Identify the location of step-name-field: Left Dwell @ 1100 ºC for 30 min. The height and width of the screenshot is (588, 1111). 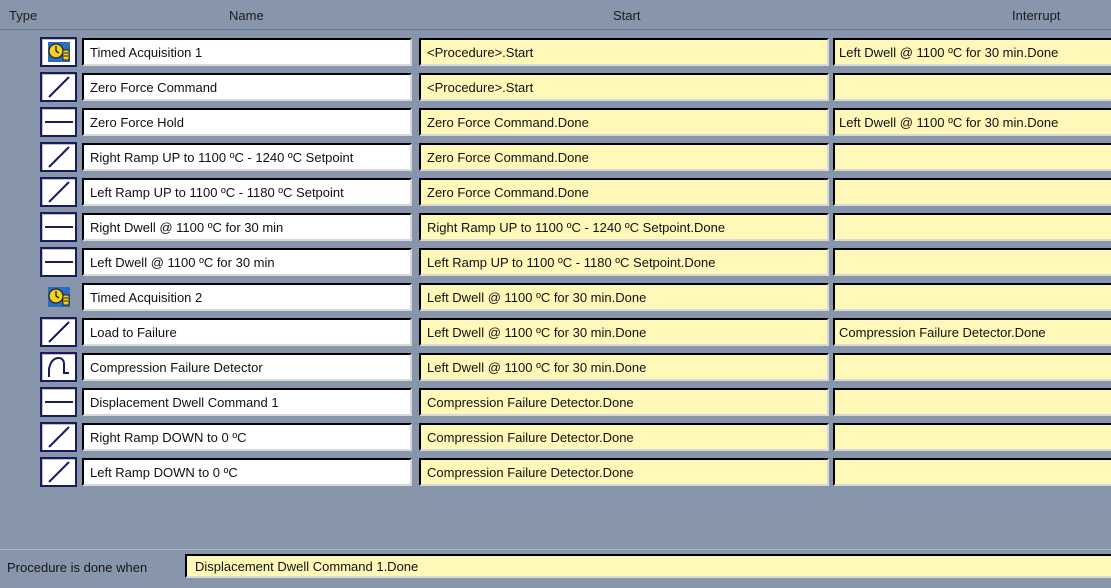
(247, 262).